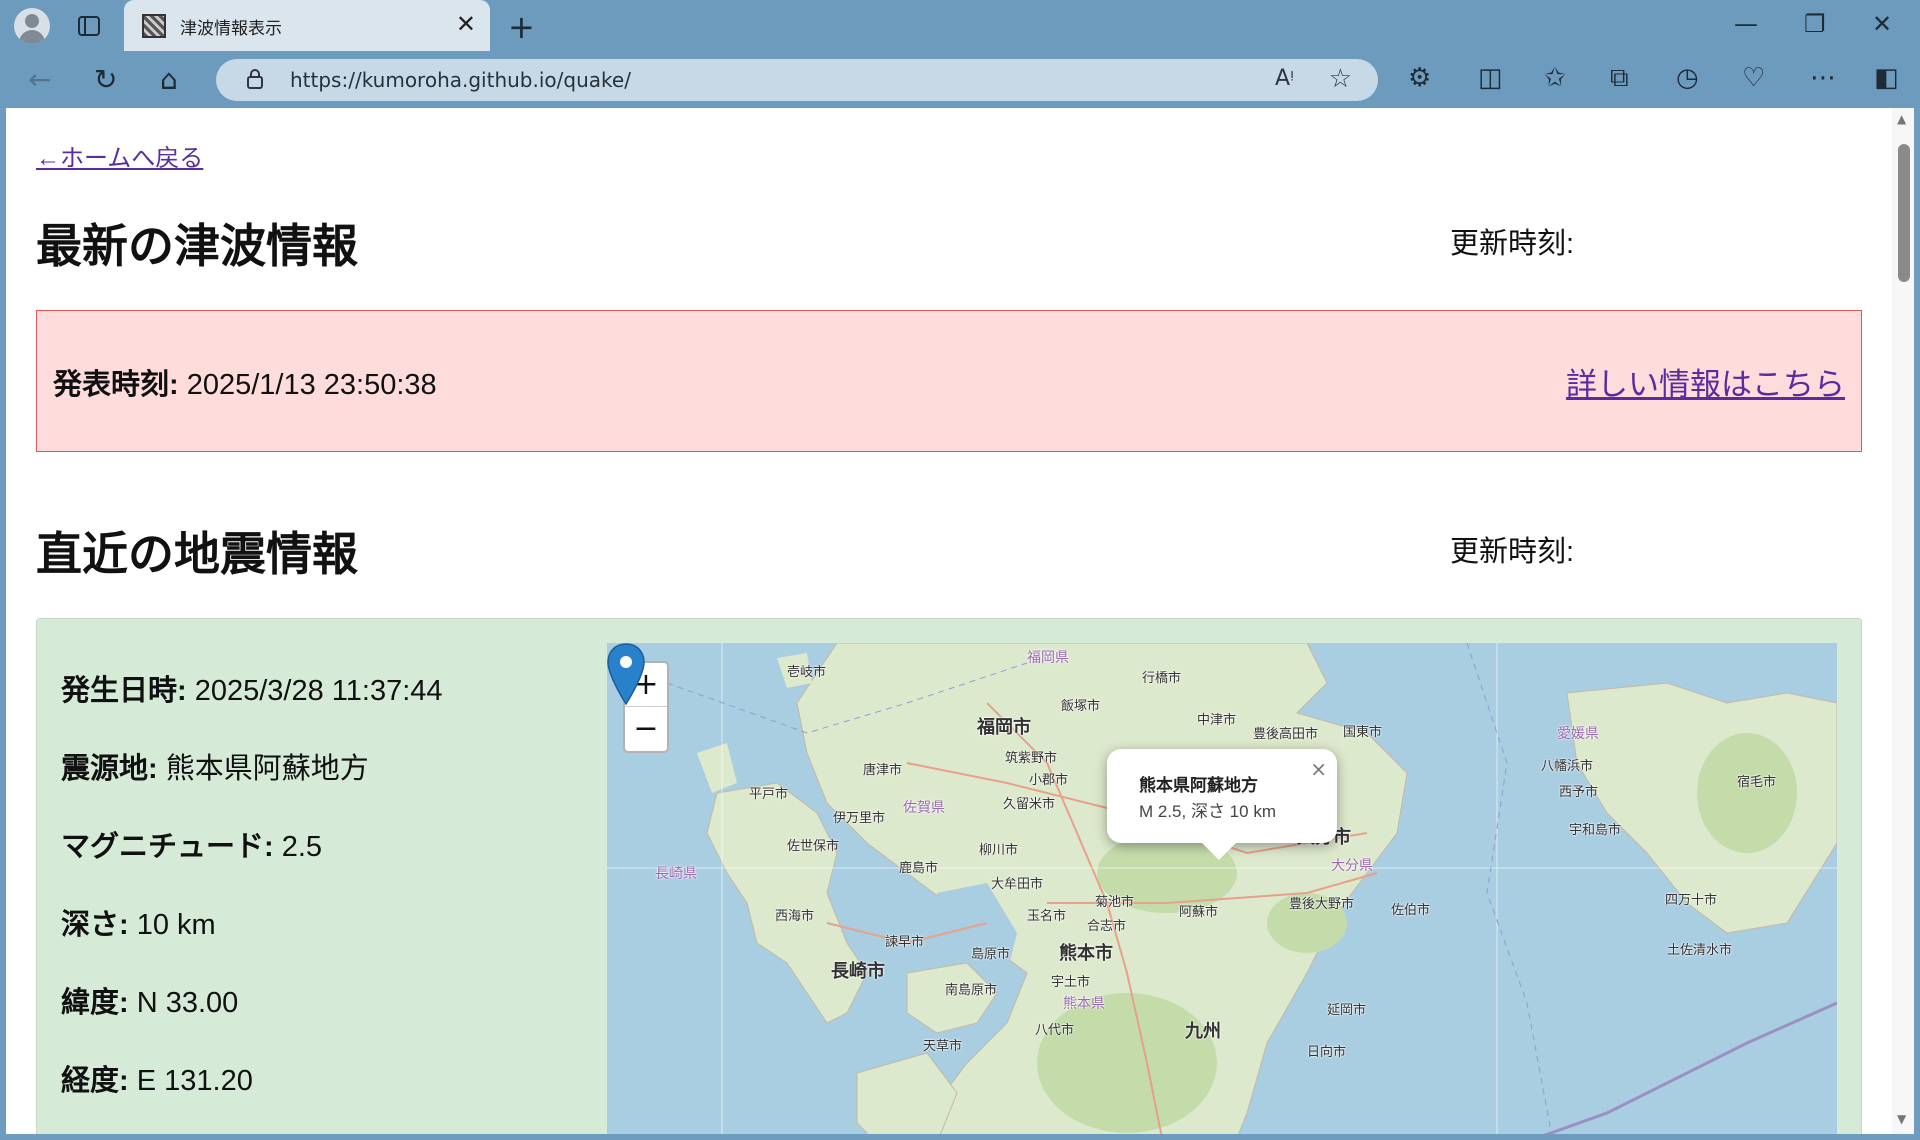 The width and height of the screenshot is (1920, 1140). Describe the element at coordinates (1579, 791) in the screenshot. I see `map-label-seiyo: 西予市` at that location.